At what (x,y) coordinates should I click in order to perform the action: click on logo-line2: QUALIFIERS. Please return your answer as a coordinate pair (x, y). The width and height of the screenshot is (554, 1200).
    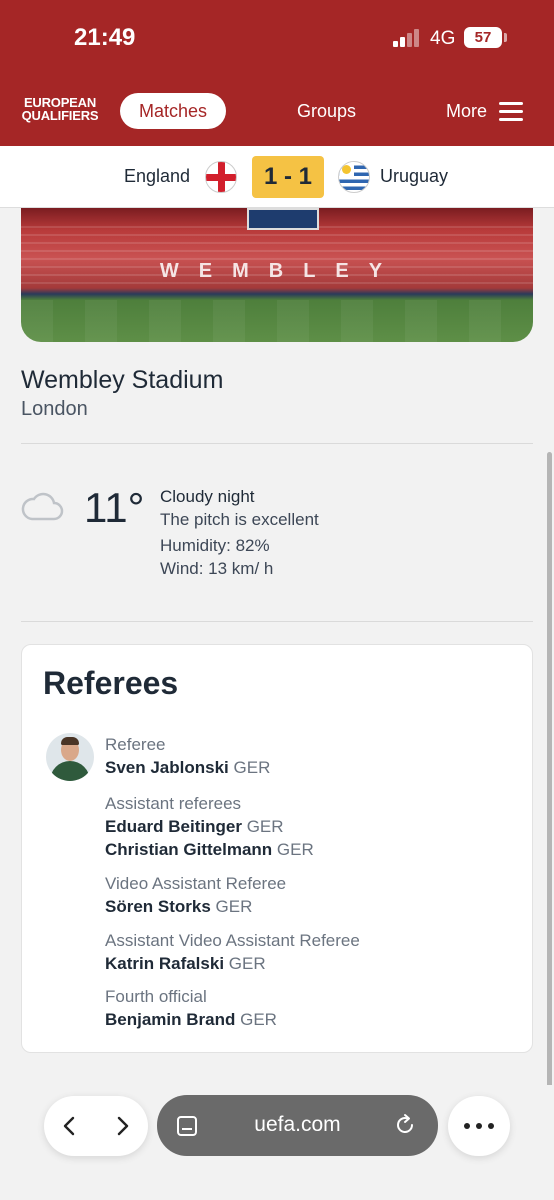
    Looking at the image, I should click on (60, 115).